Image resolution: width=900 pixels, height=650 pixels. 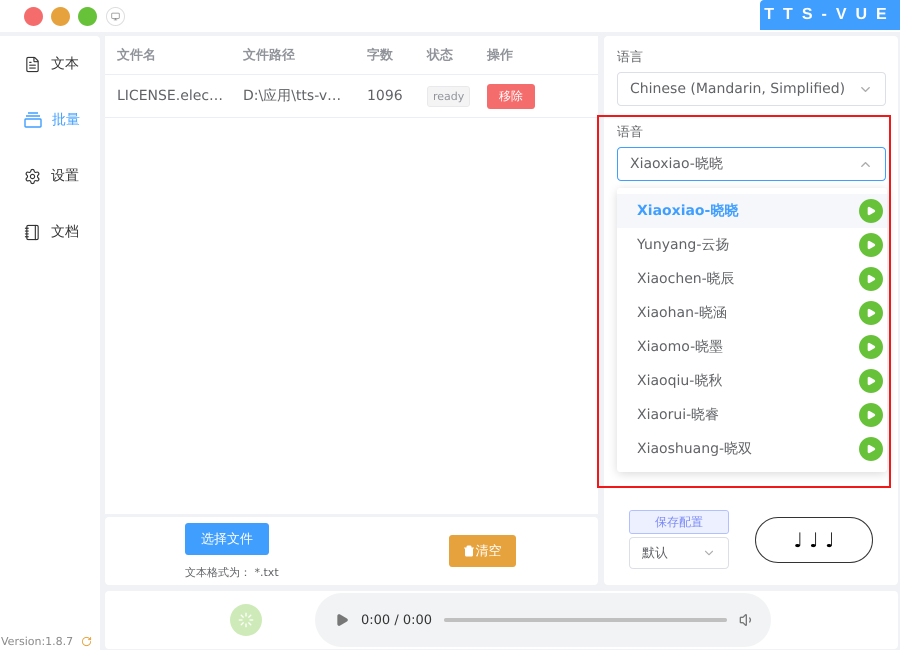 I want to click on format-hint: 文本格式为： *.txt, so click(x=232, y=572).